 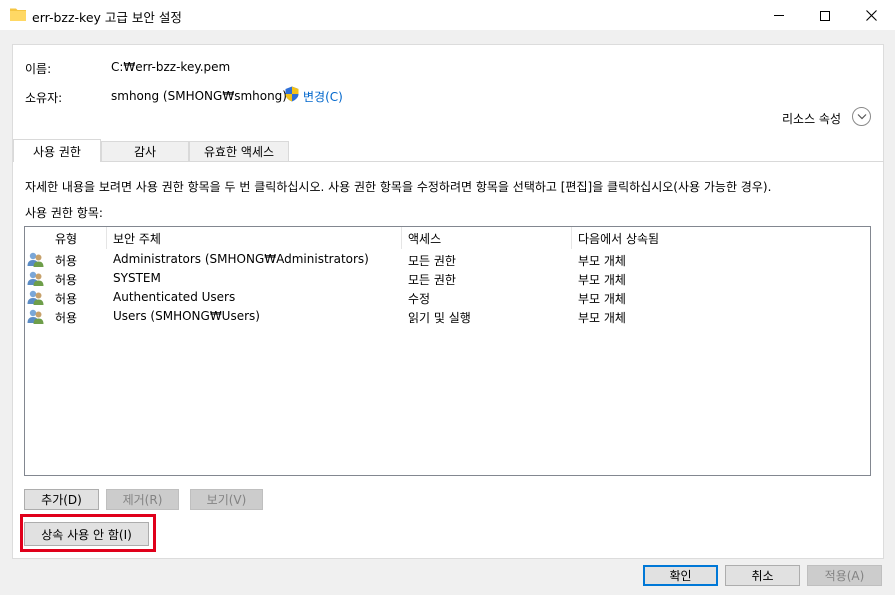 What do you see at coordinates (447, 297) in the screenshot?
I see `table-row: 허용 Authenticated Users 수정 부모 개체` at bounding box center [447, 297].